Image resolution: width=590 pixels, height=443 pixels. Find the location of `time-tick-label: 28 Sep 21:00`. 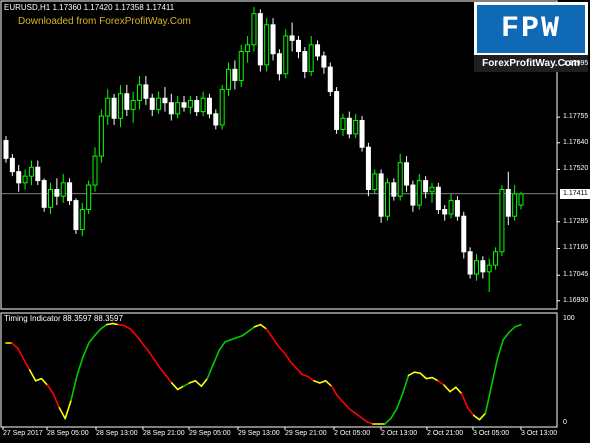

time-tick-label: 28 Sep 21:00 is located at coordinates (164, 433).